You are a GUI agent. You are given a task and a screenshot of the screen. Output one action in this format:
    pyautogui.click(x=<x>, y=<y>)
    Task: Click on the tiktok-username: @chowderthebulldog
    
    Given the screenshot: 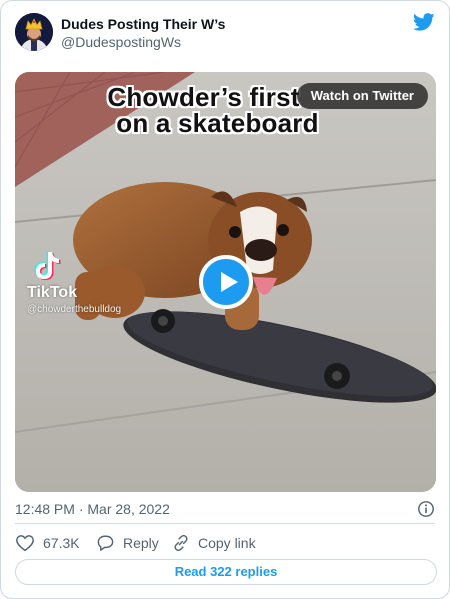 What is the action you would take?
    pyautogui.click(x=74, y=309)
    